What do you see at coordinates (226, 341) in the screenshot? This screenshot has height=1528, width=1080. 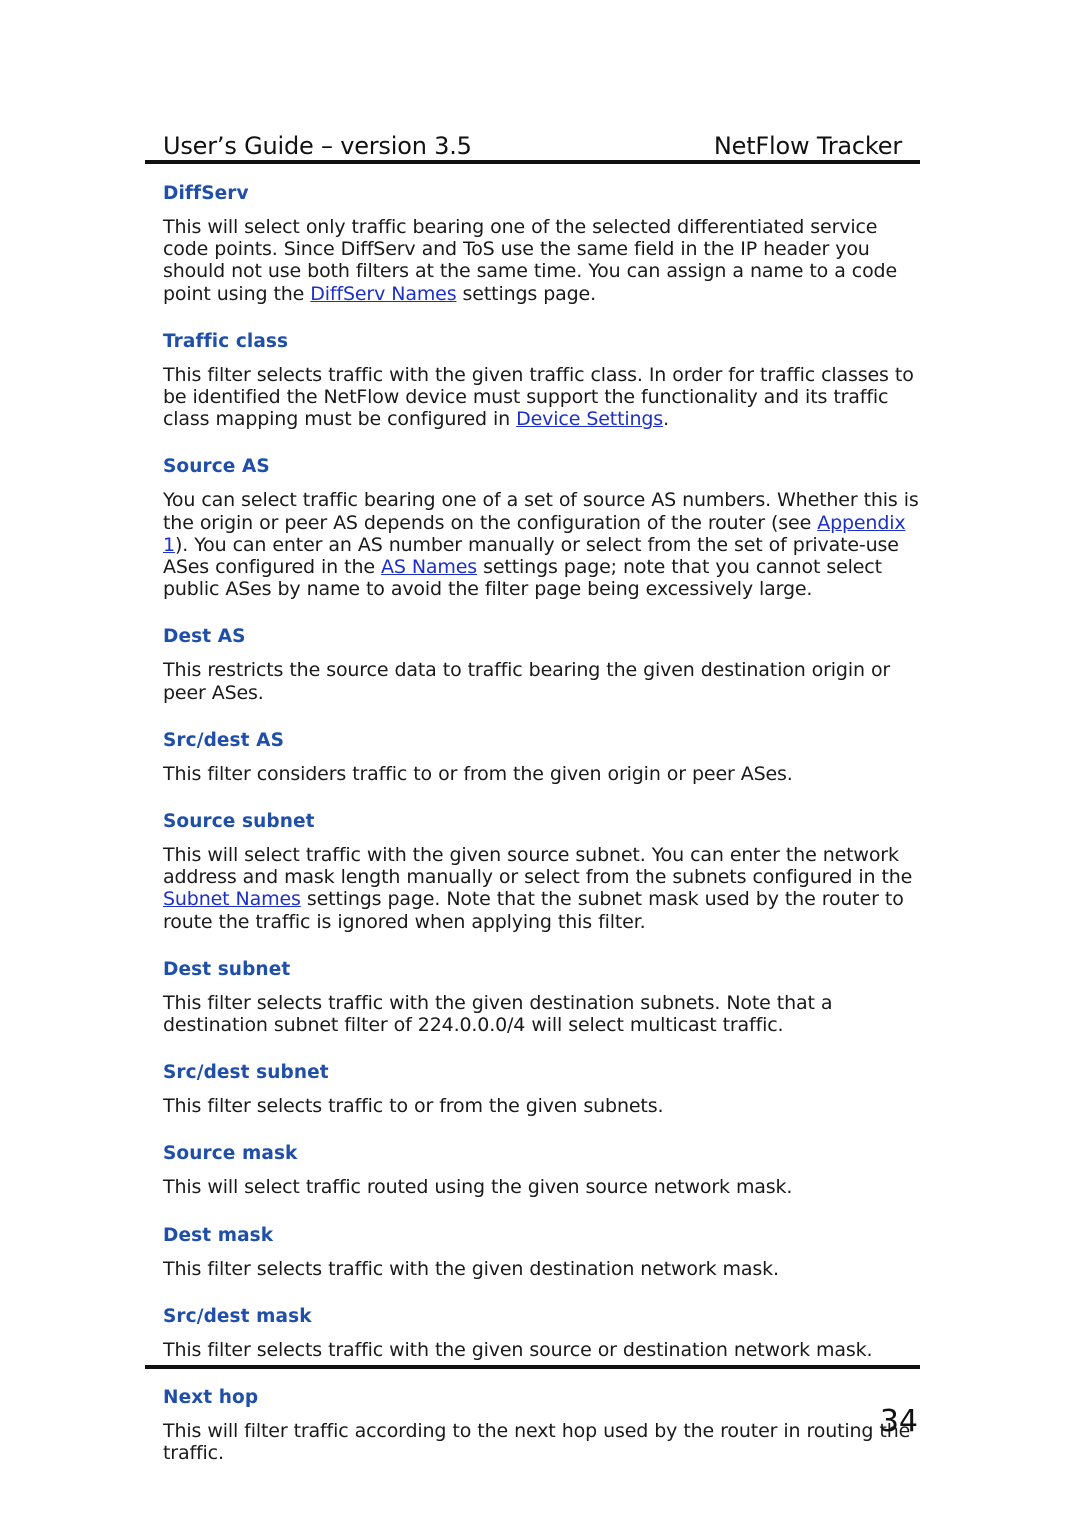 I see `section-heading-traffic-class: Traffic class` at bounding box center [226, 341].